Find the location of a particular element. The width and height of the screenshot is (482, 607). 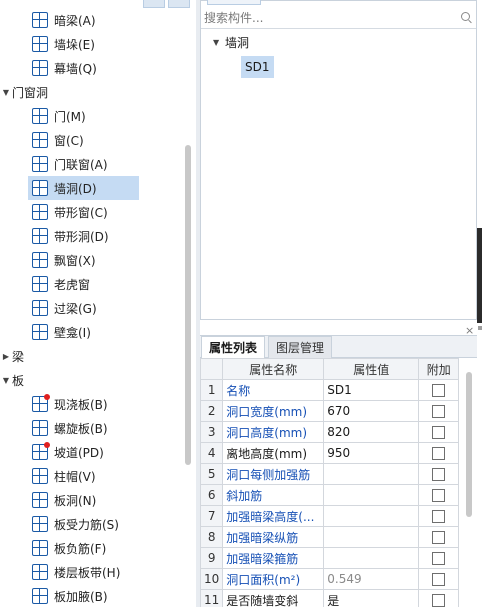

tree-item-label: 坡道(PD) is located at coordinates (79, 452).